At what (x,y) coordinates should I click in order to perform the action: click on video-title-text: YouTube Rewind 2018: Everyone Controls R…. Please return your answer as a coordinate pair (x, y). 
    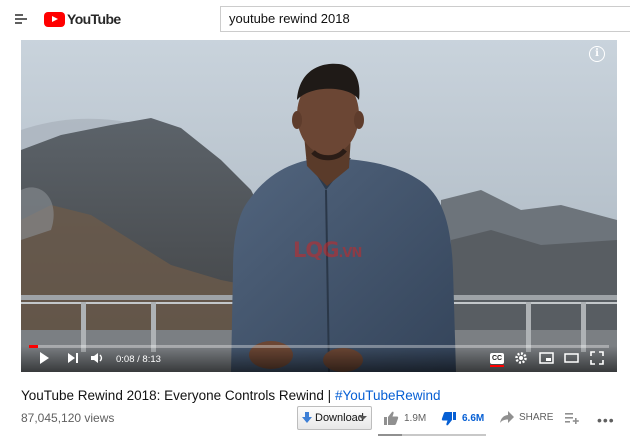
    Looking at the image, I should click on (178, 395).